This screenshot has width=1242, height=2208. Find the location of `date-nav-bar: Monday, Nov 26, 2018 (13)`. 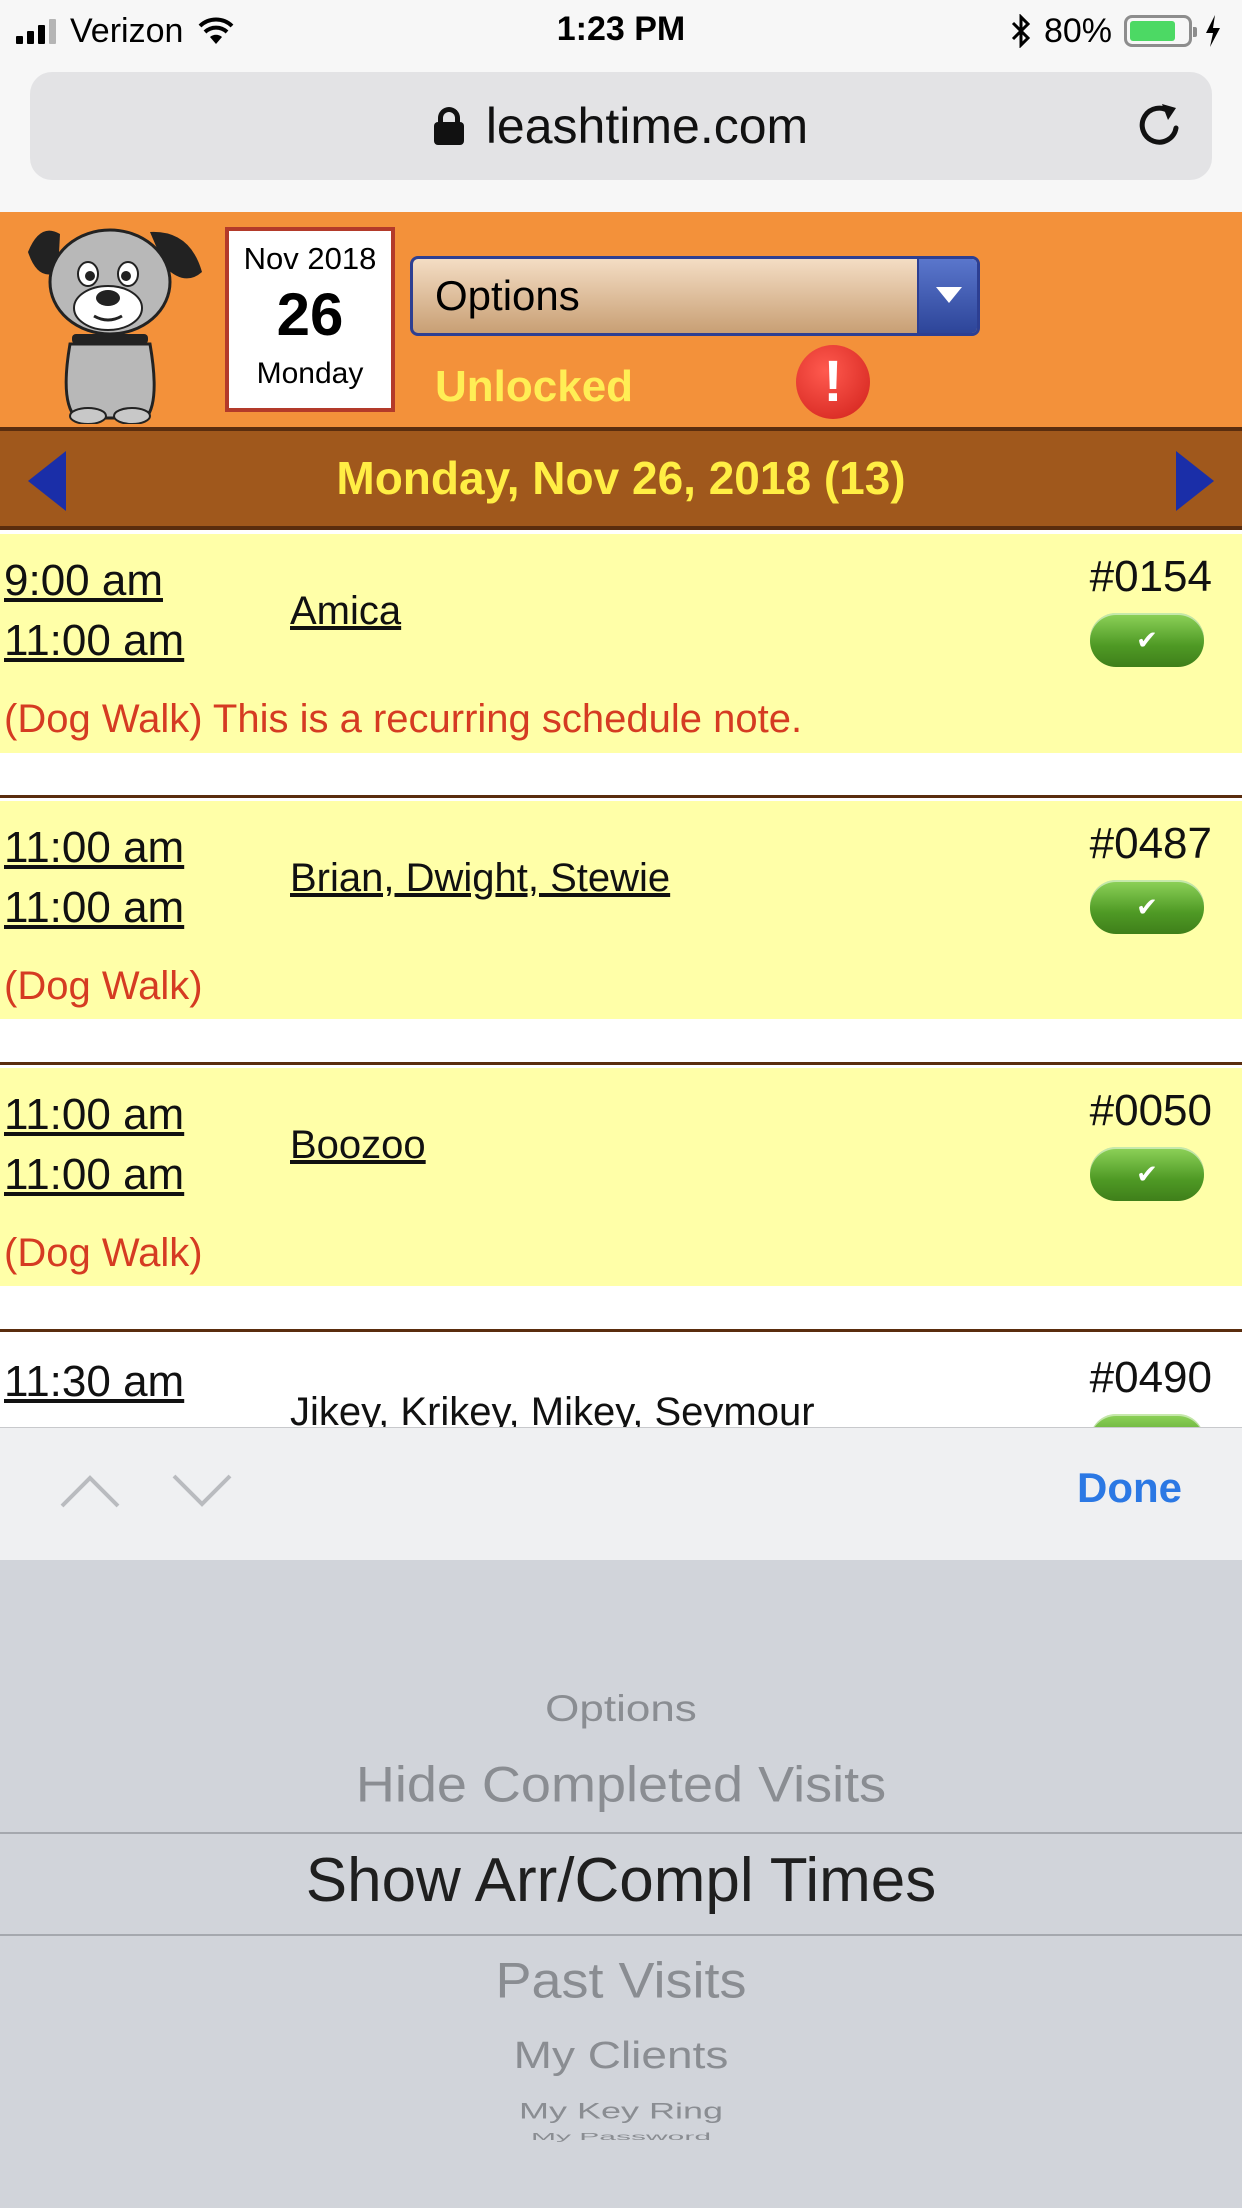

date-nav-bar: Monday, Nov 26, 2018 (13) is located at coordinates (621, 478).